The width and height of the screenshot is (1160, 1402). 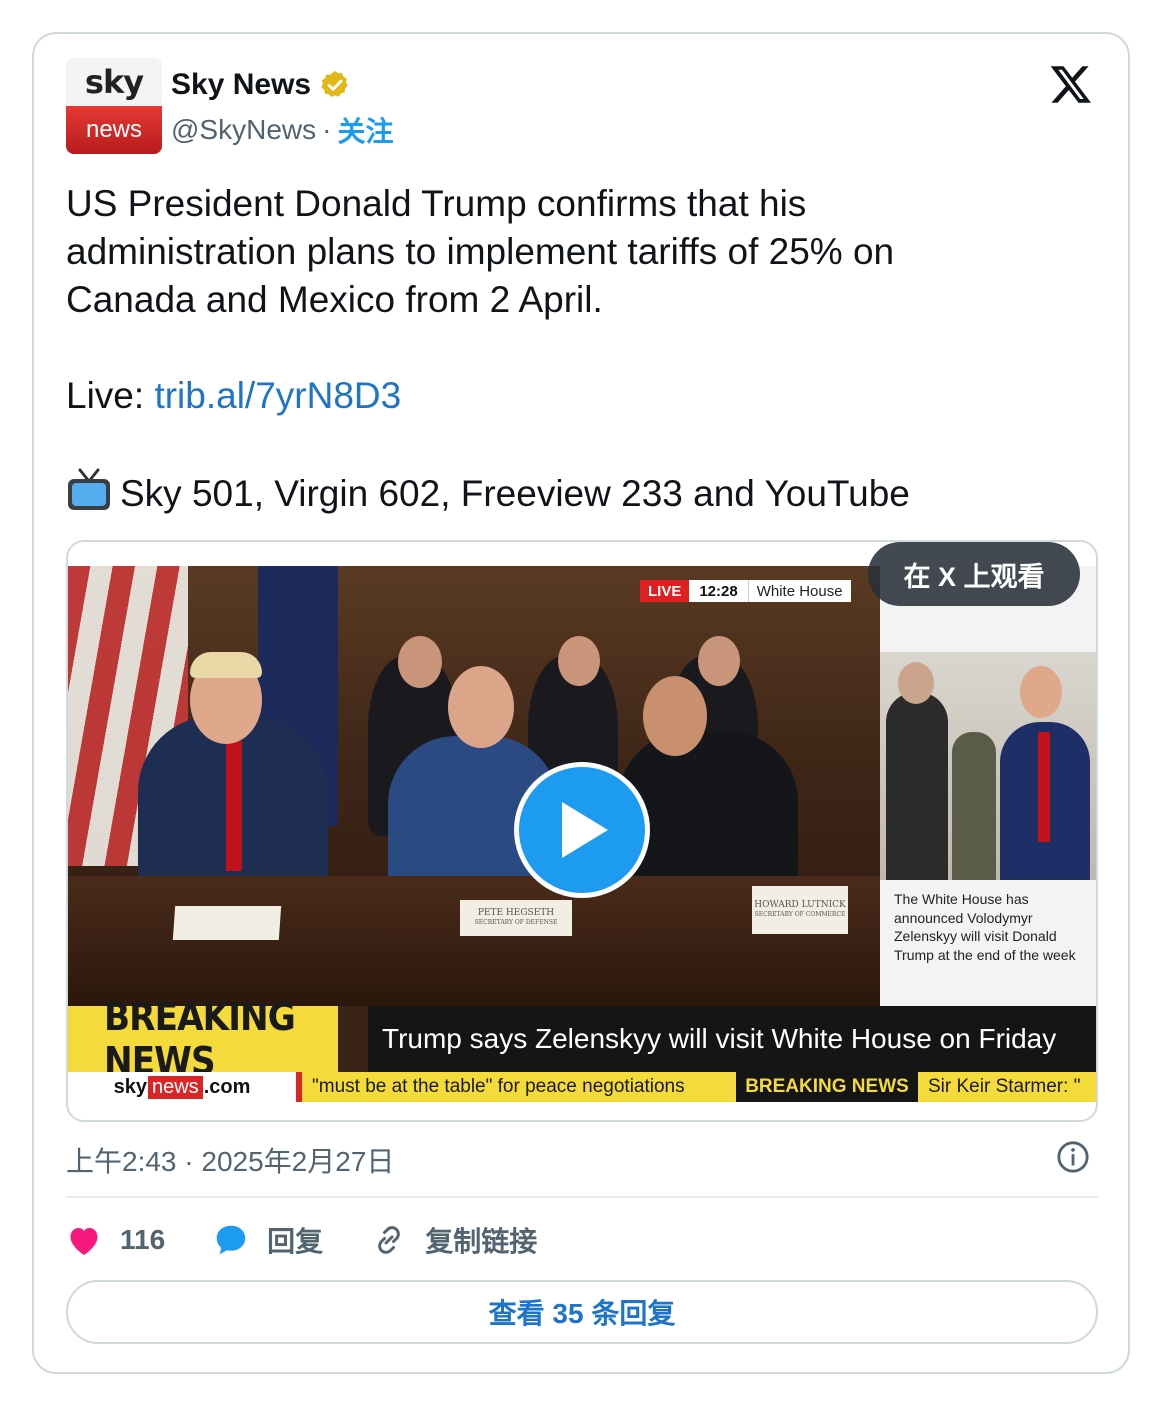 I want to click on view-replies-button: 查看 35 条回复, so click(x=582, y=1312).